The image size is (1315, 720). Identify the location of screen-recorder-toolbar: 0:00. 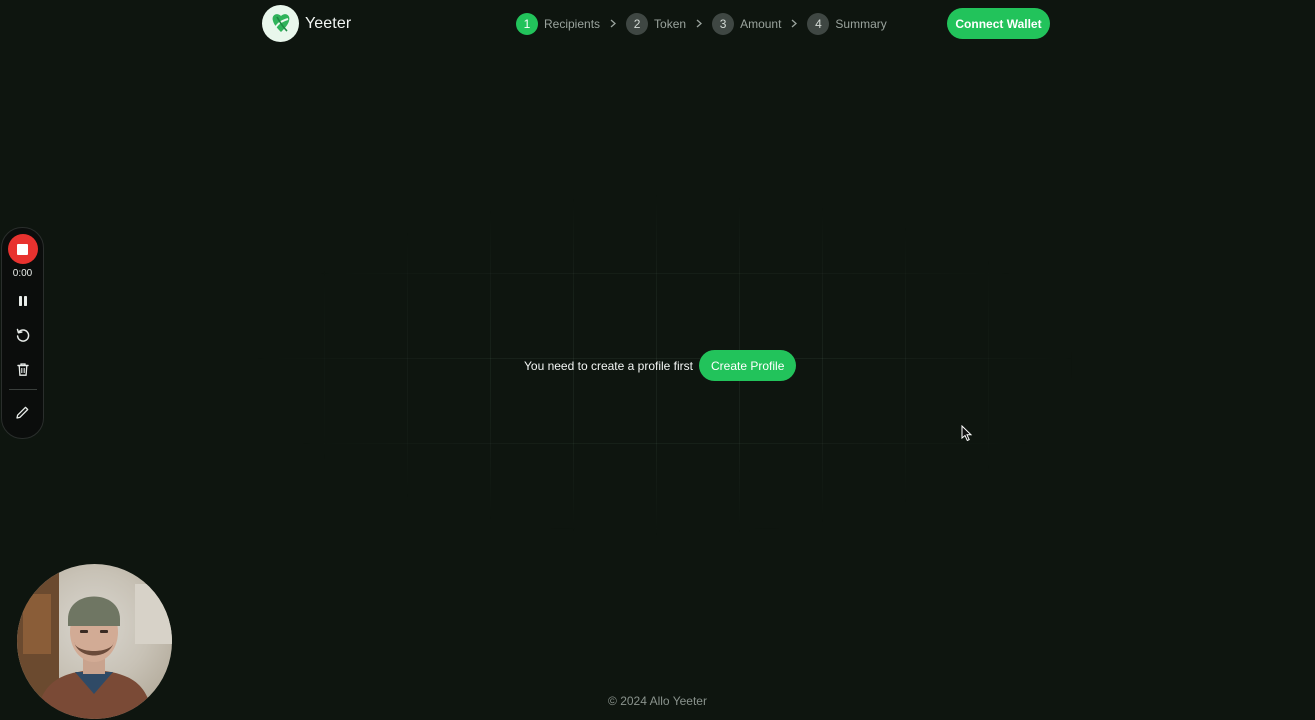
(22, 333).